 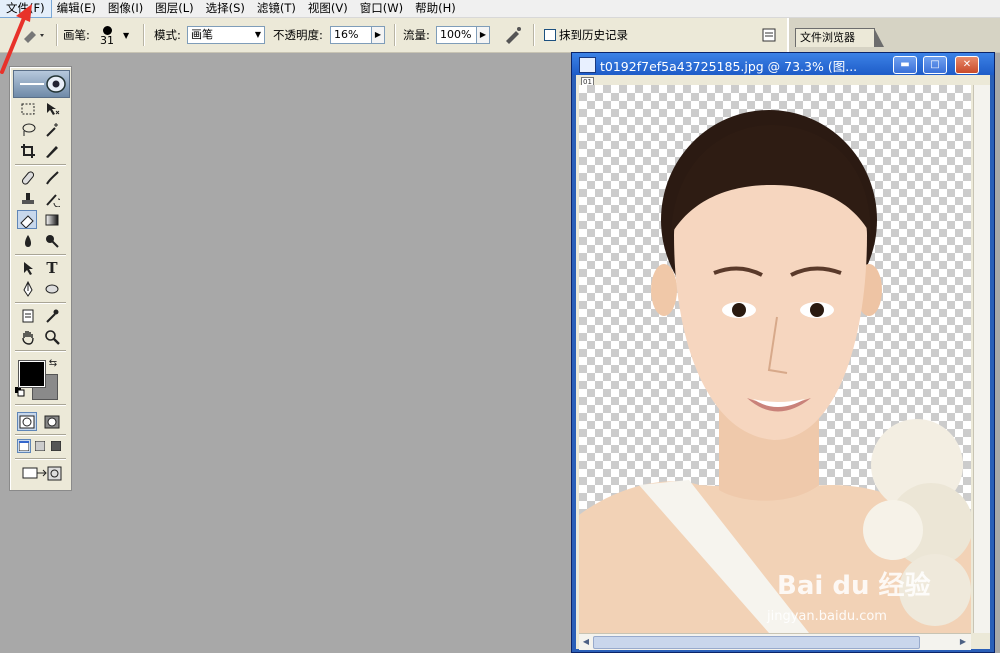 What do you see at coordinates (32, 374) in the screenshot?
I see `foreground-color-swatch` at bounding box center [32, 374].